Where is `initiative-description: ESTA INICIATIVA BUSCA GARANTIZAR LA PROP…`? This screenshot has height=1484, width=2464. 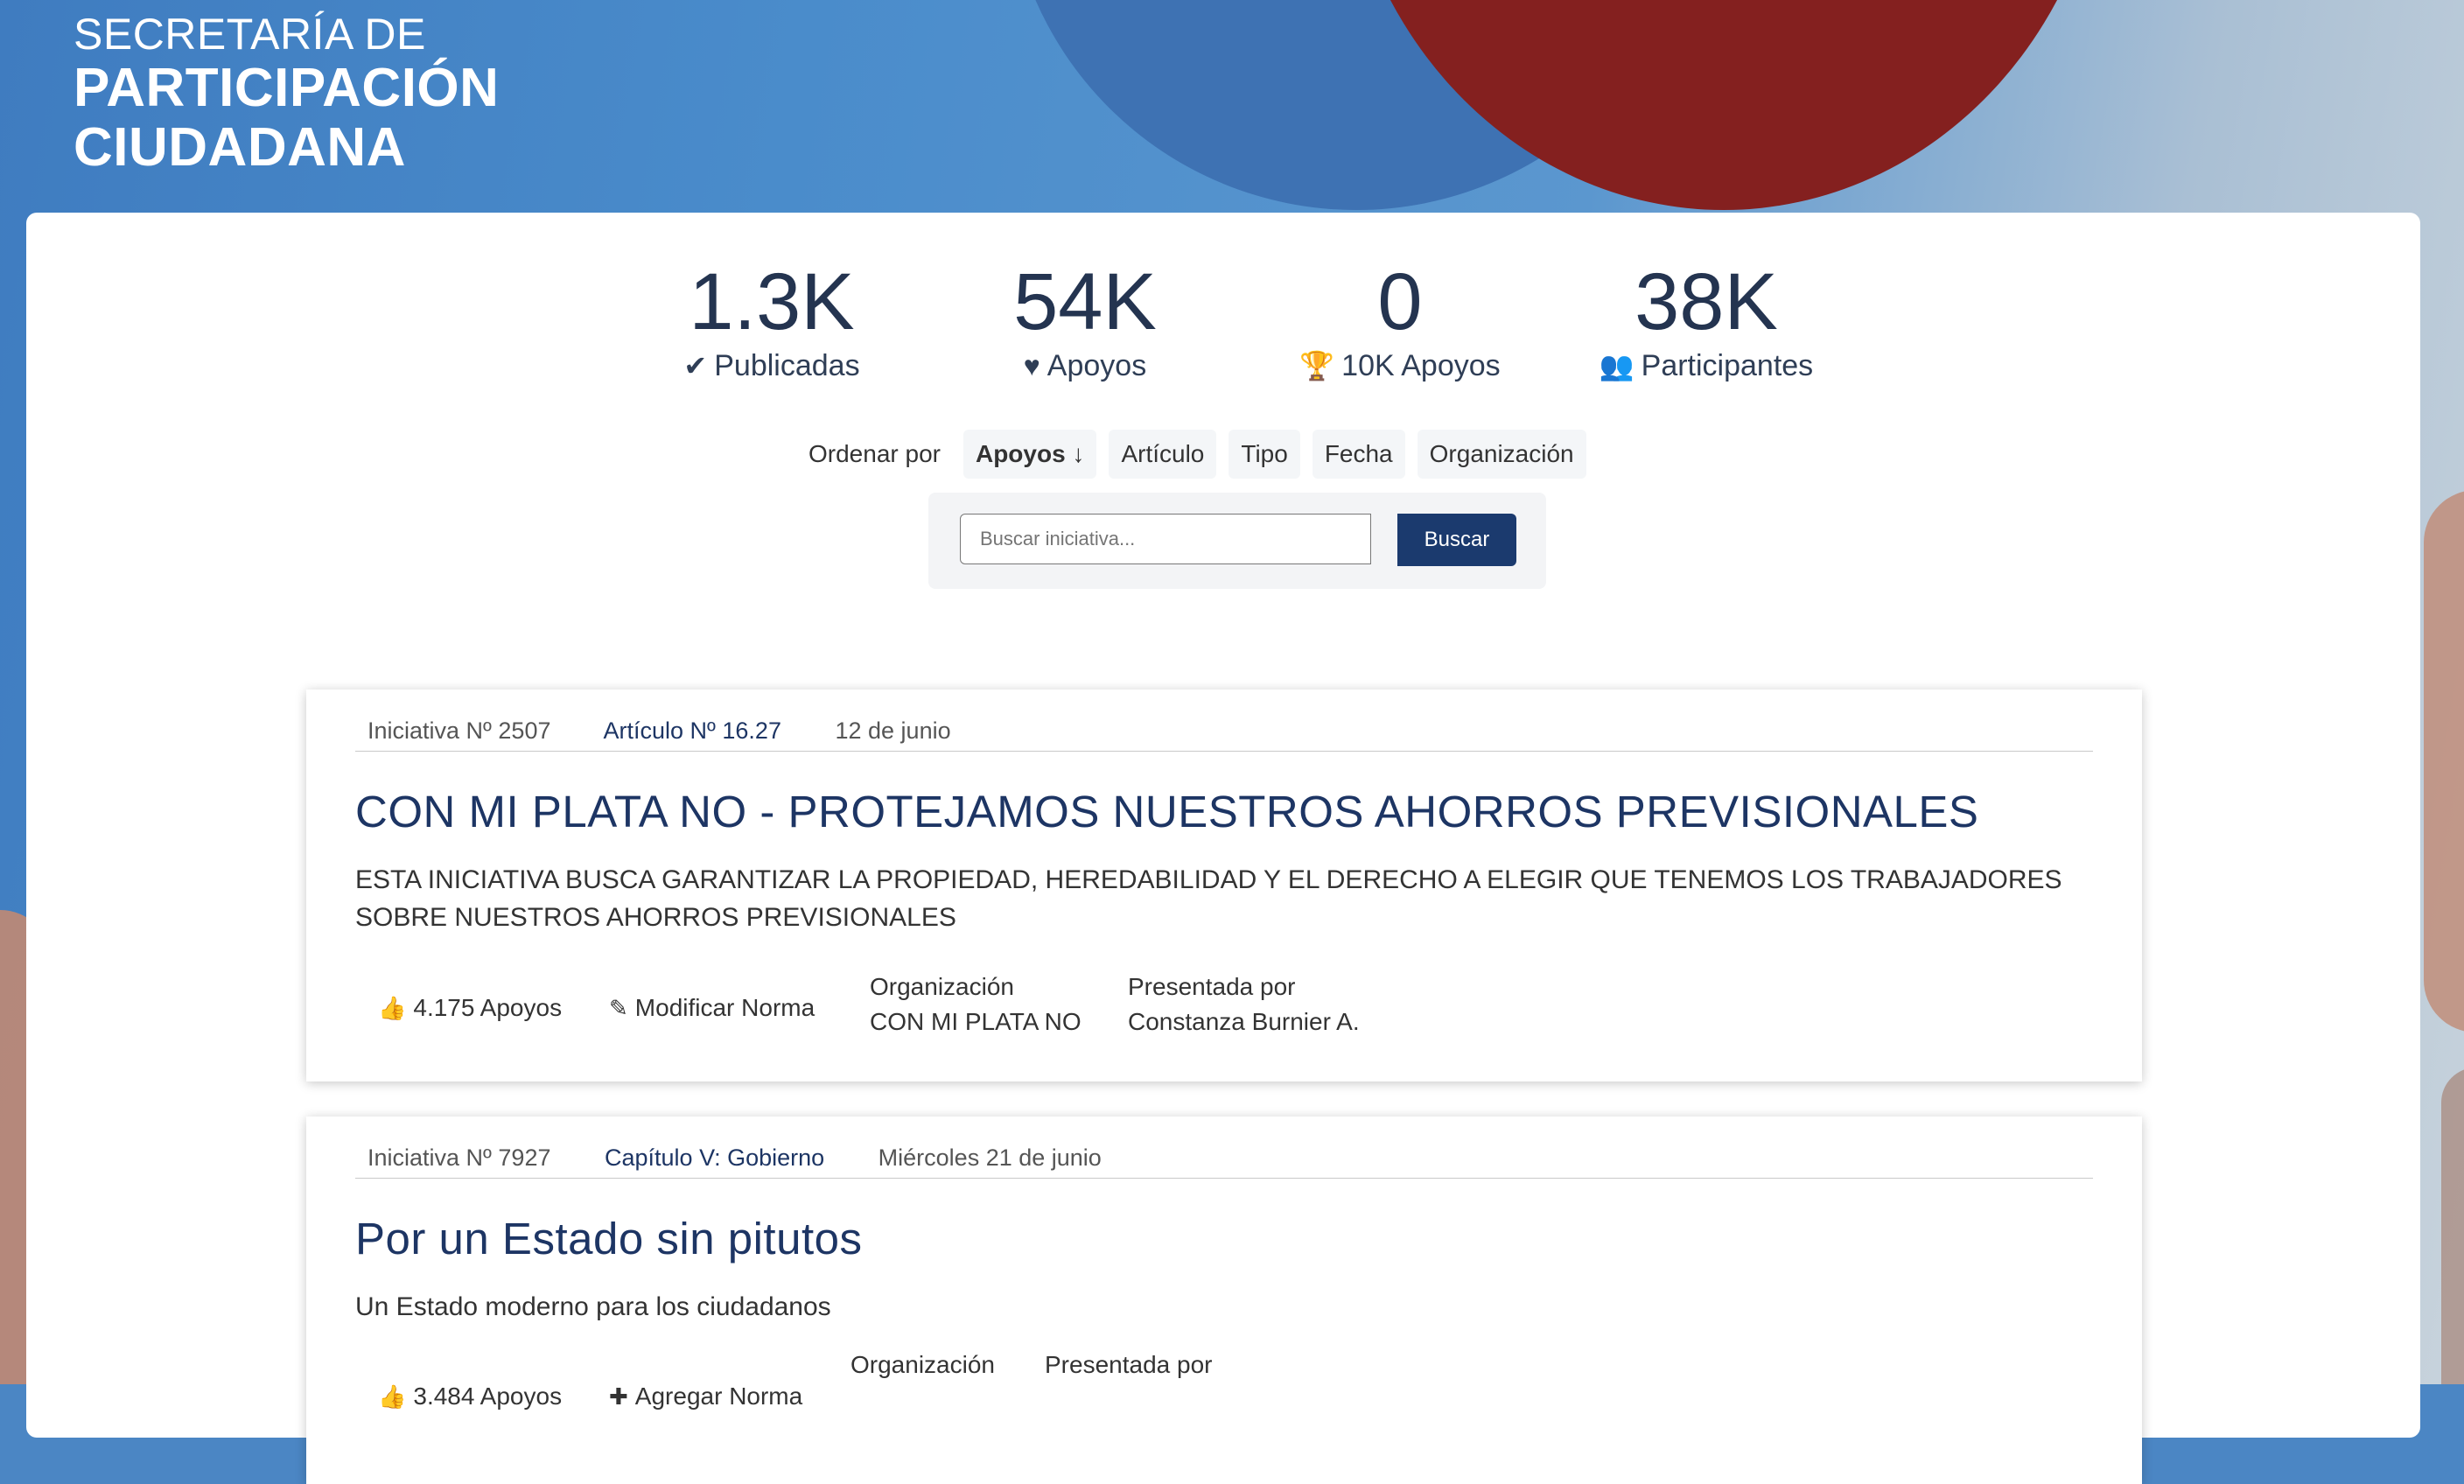
initiative-description: ESTA INICIATIVA BUSCA GARANTIZAR LA PROP… is located at coordinates (1208, 898).